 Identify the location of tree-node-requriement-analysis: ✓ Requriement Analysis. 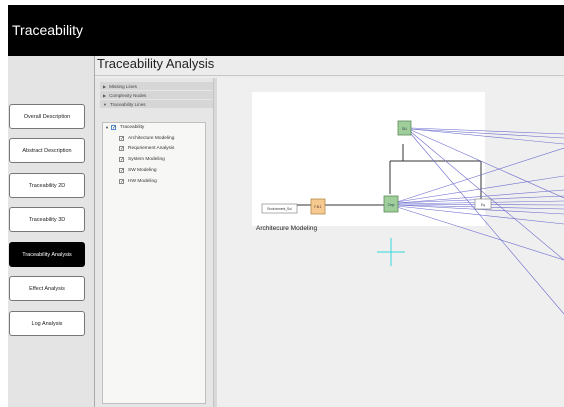
(147, 149).